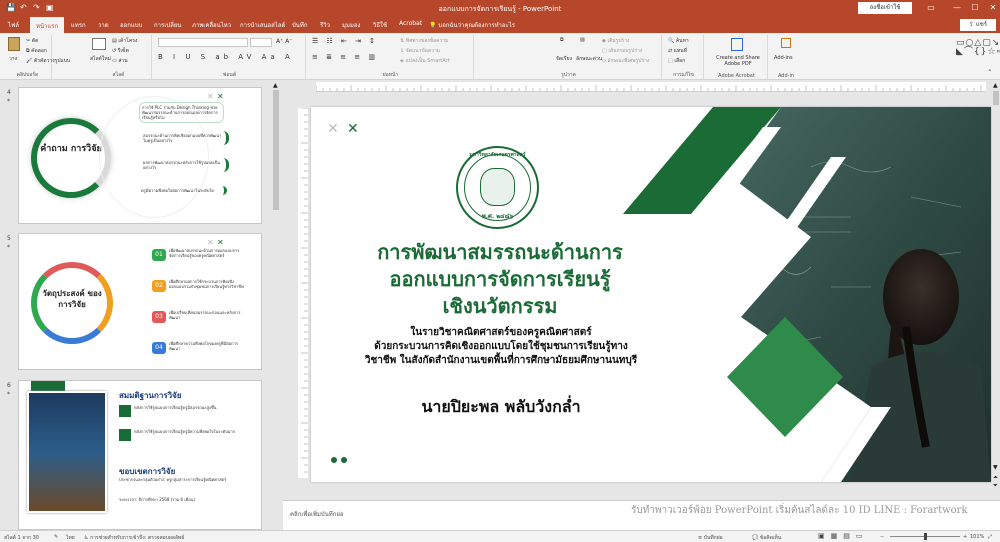 The height and width of the screenshot is (542, 1000). Describe the element at coordinates (36, 51) in the screenshot. I see `copy-button: ⧉ คัดลอก` at that location.